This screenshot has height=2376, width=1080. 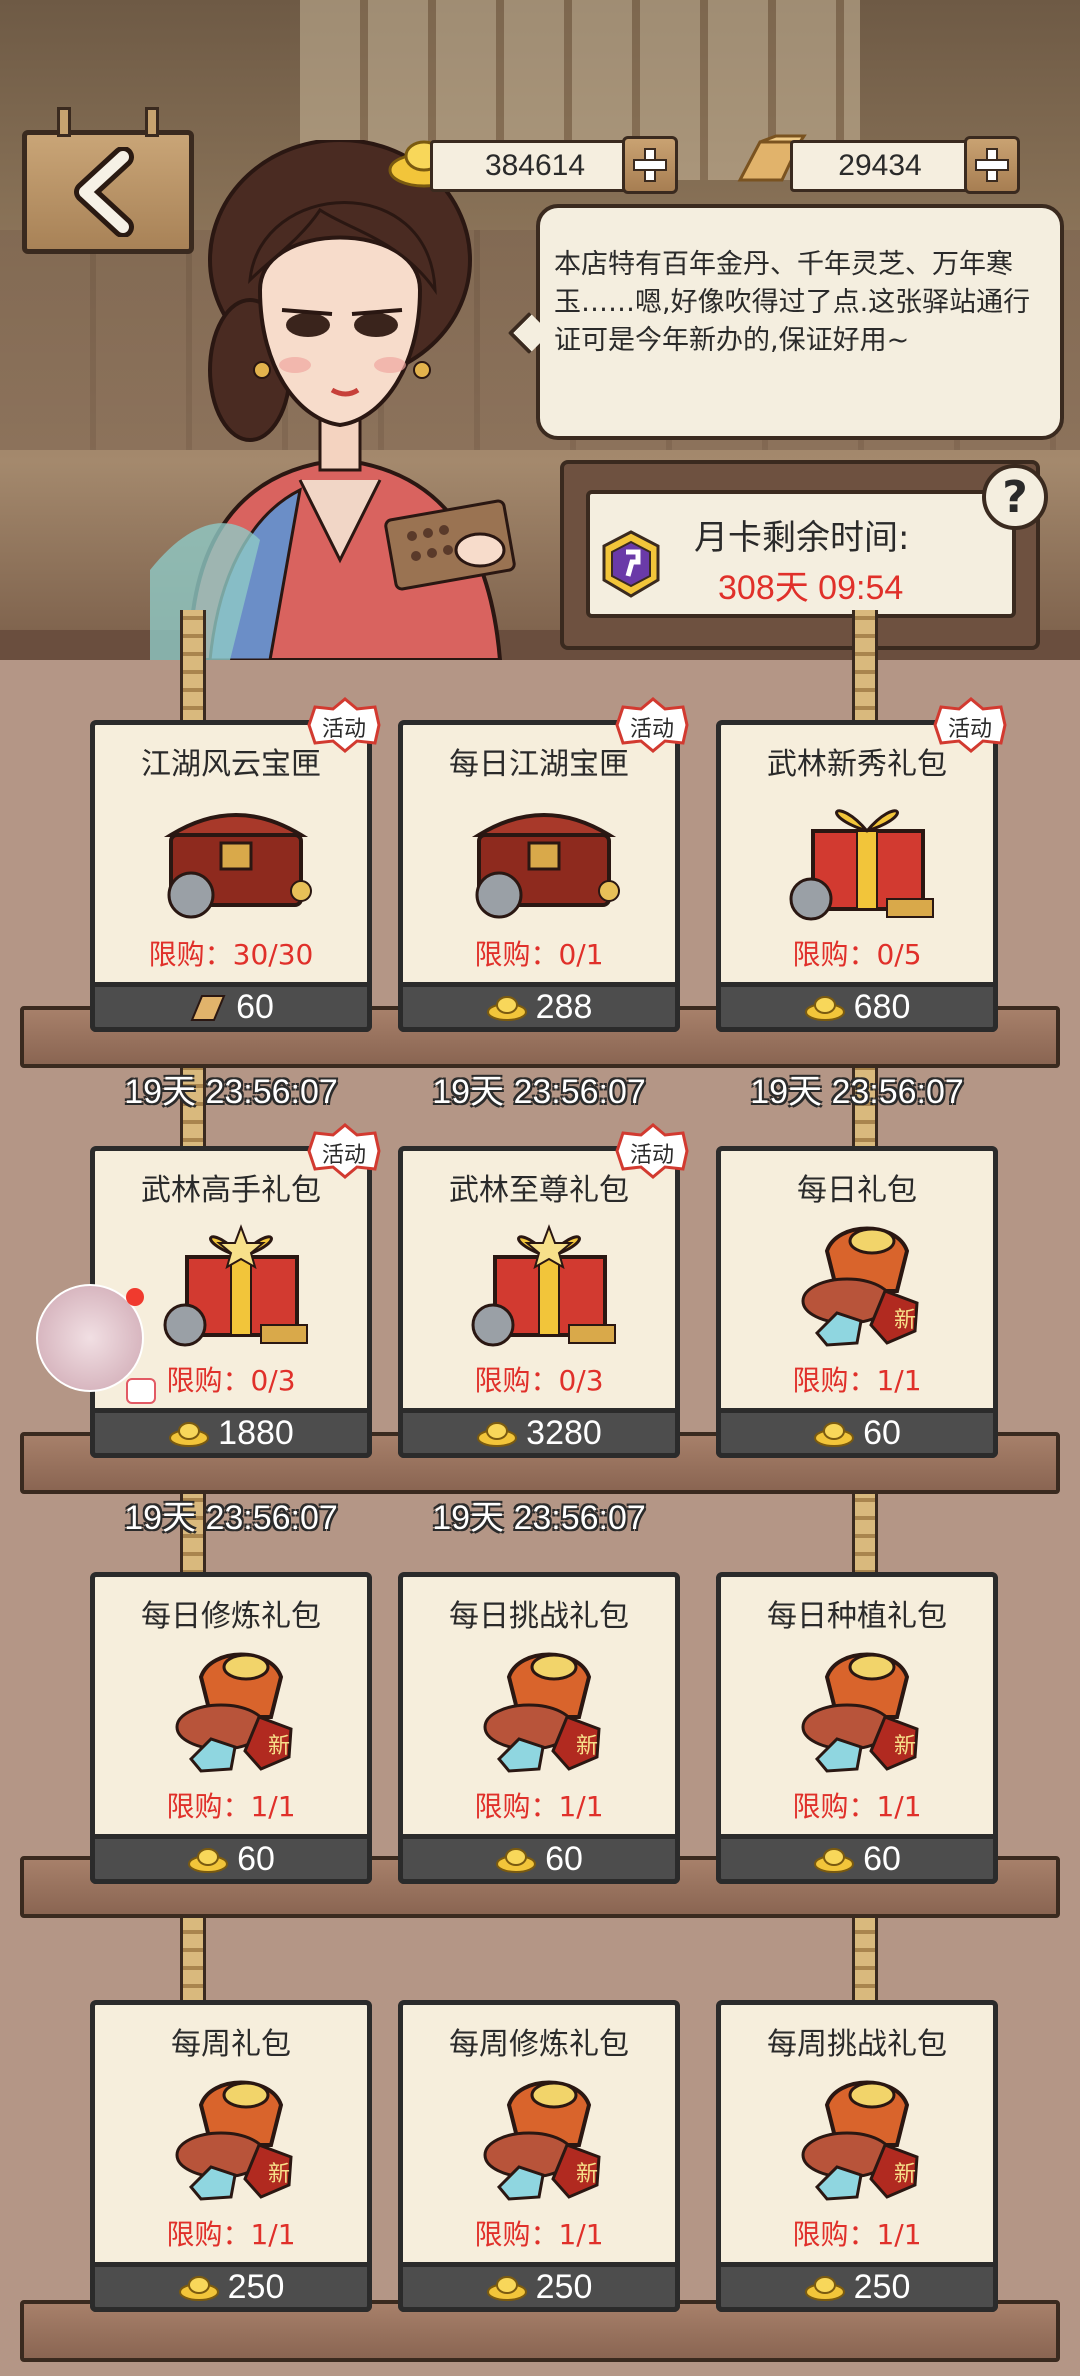 I want to click on bar-amount: 29434, so click(x=880, y=166).